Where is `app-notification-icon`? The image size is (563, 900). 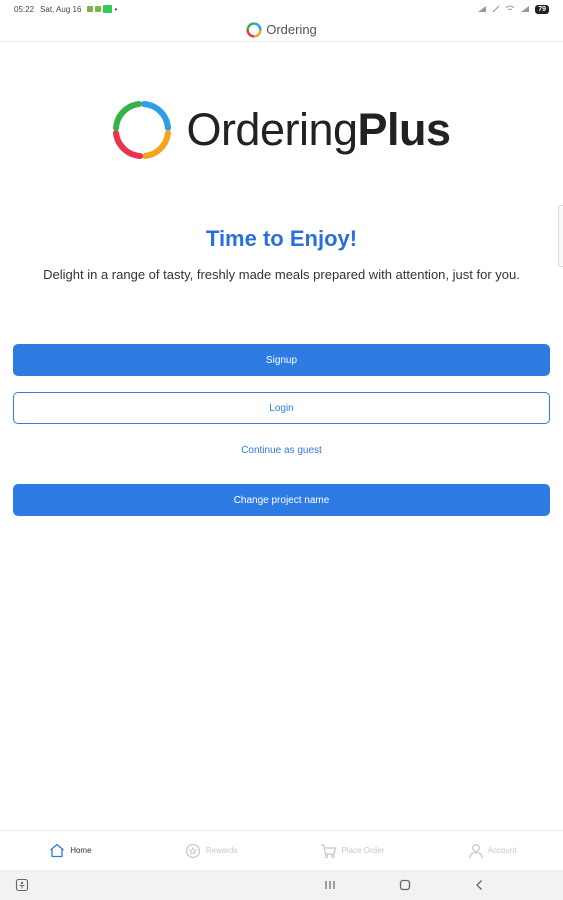
app-notification-icon is located at coordinates (108, 9).